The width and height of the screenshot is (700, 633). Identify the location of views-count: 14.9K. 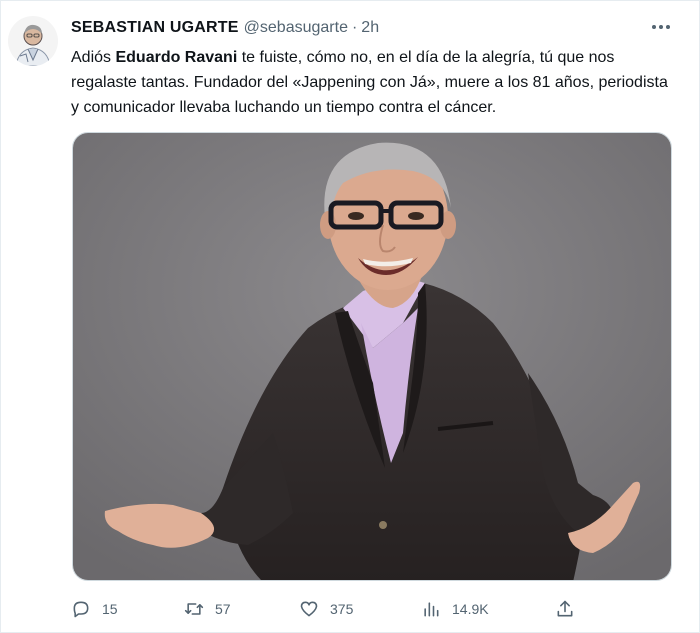
(470, 609).